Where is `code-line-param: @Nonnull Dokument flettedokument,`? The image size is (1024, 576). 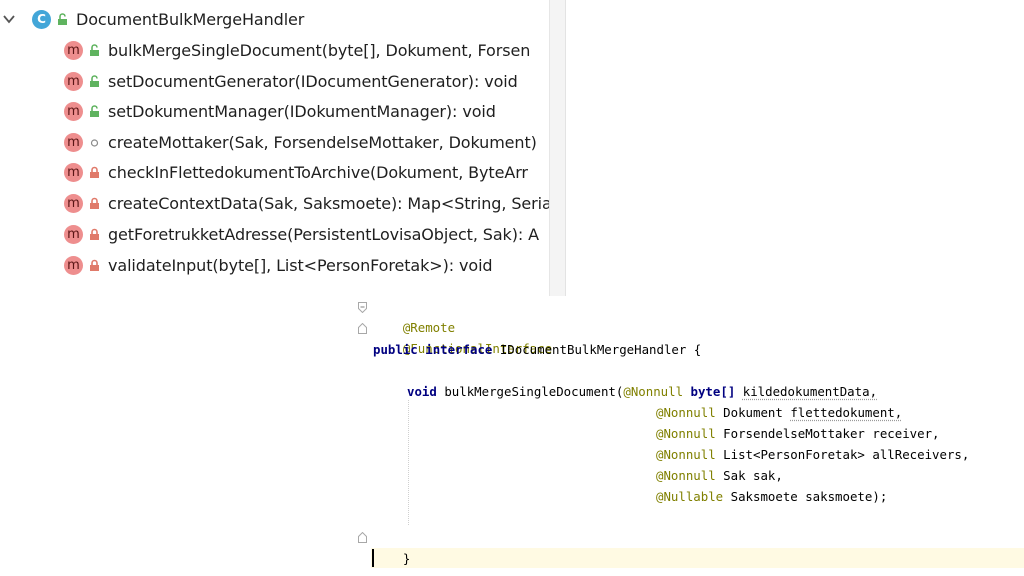
code-line-param: @Nonnull Dokument flettedokument, is located at coordinates (779, 413).